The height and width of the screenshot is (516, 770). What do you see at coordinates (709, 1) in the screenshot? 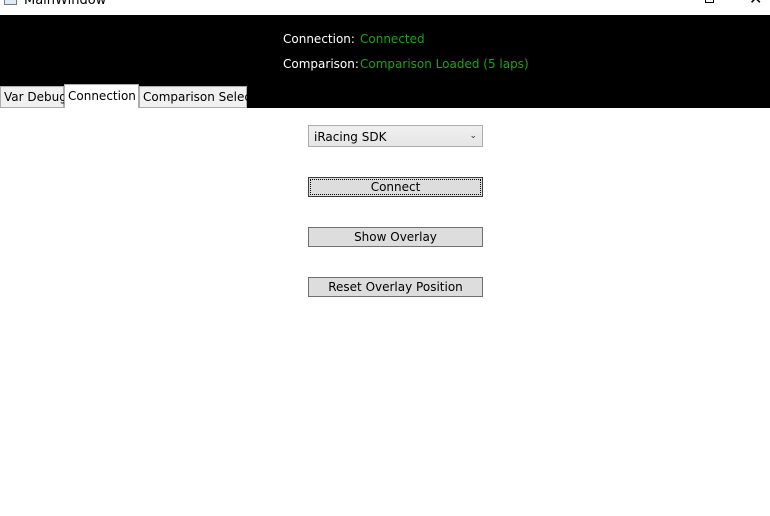
I see `maximize-icon` at bounding box center [709, 1].